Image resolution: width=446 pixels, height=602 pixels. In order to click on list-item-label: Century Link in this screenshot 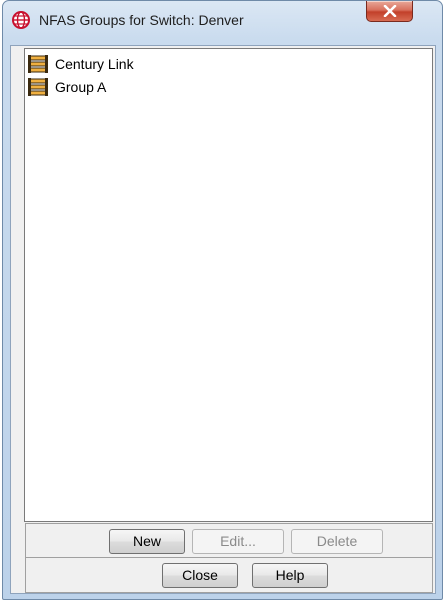, I will do `click(94, 64)`.